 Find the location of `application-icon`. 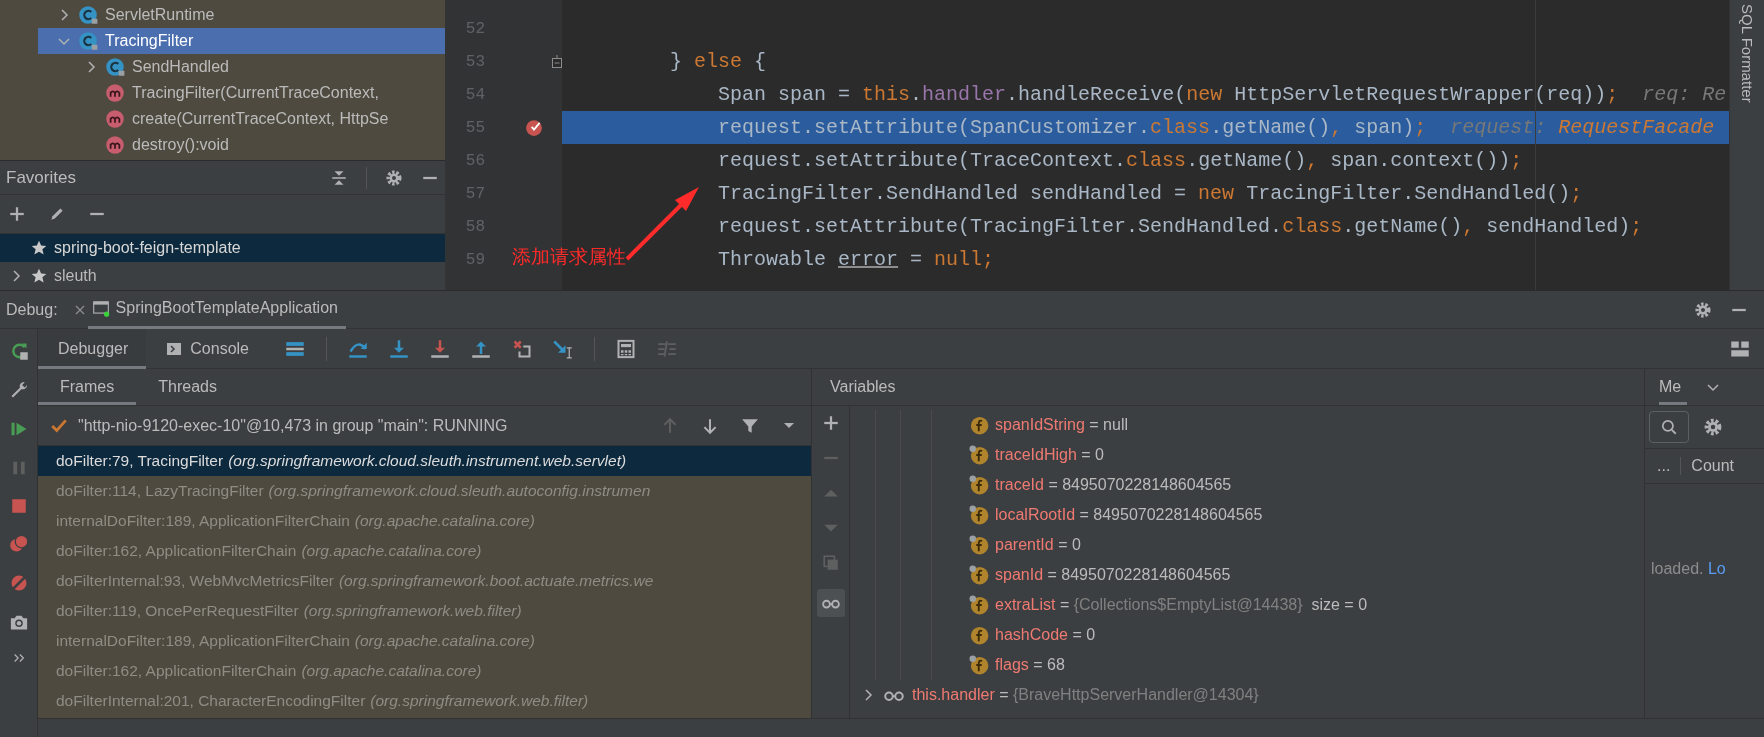

application-icon is located at coordinates (100, 308).